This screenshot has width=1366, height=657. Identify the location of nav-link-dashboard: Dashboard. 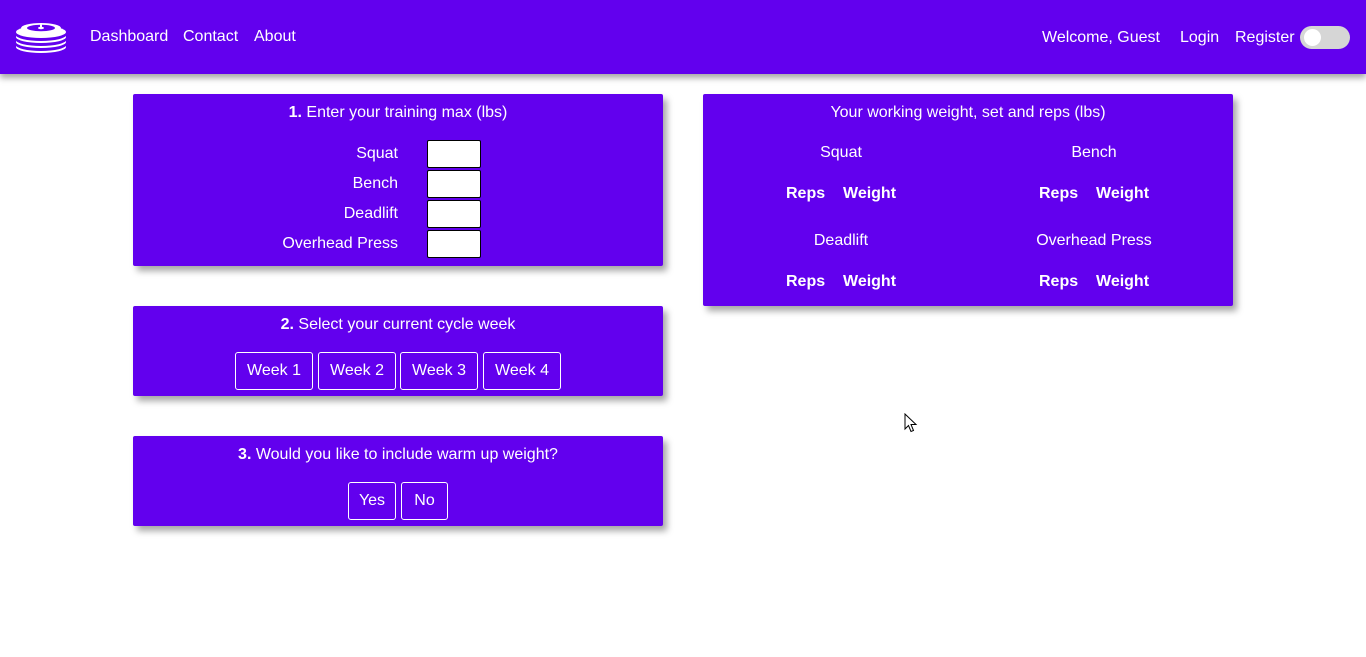
(129, 37).